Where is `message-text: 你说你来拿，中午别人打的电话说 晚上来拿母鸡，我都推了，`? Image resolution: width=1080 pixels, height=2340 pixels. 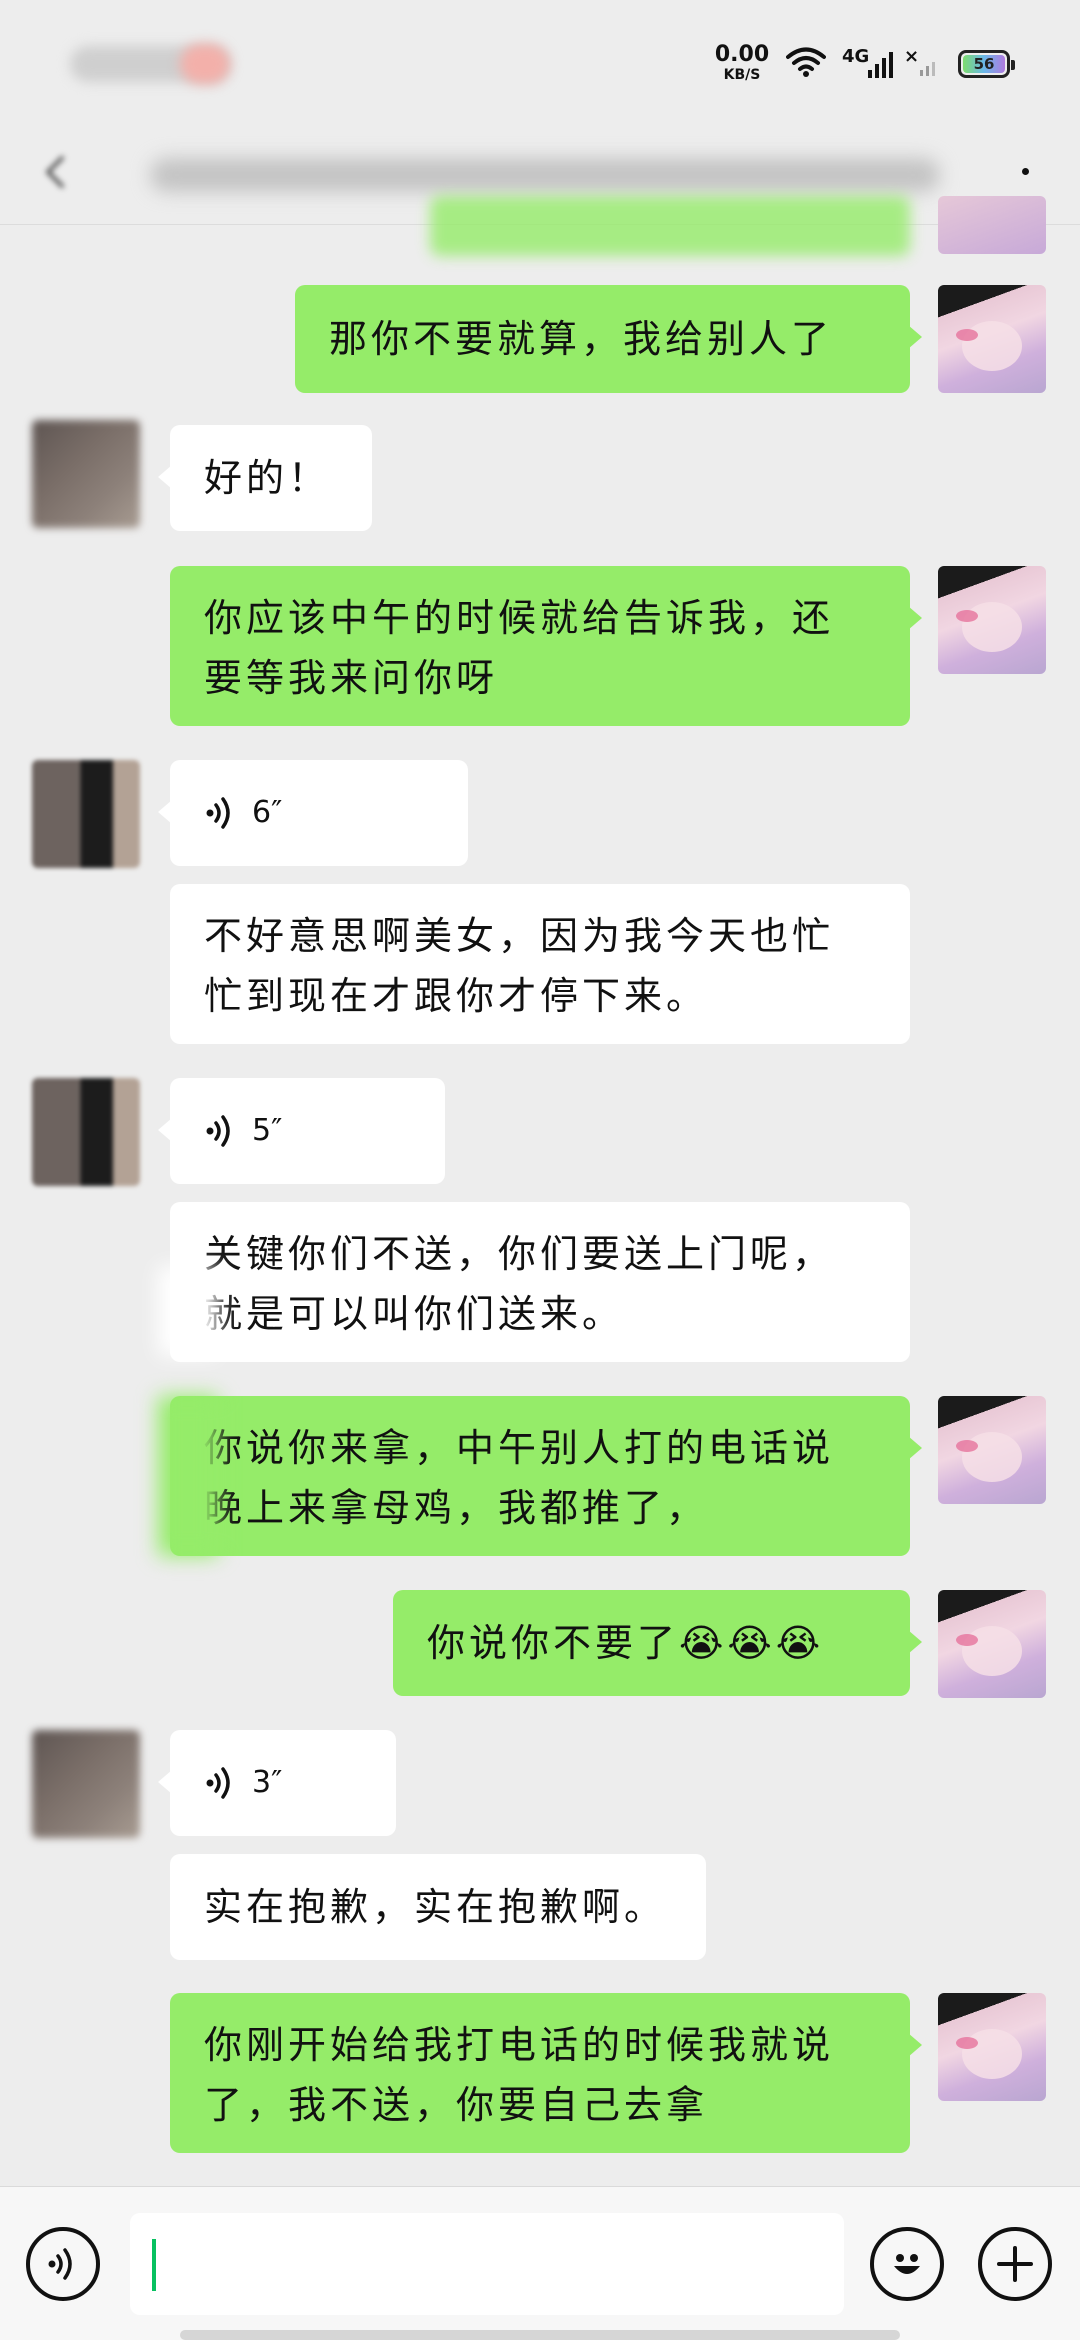
message-text: 你说你来拿，中午别人打的电话说 晚上来拿母鸡，我都推了， is located at coordinates (519, 1478).